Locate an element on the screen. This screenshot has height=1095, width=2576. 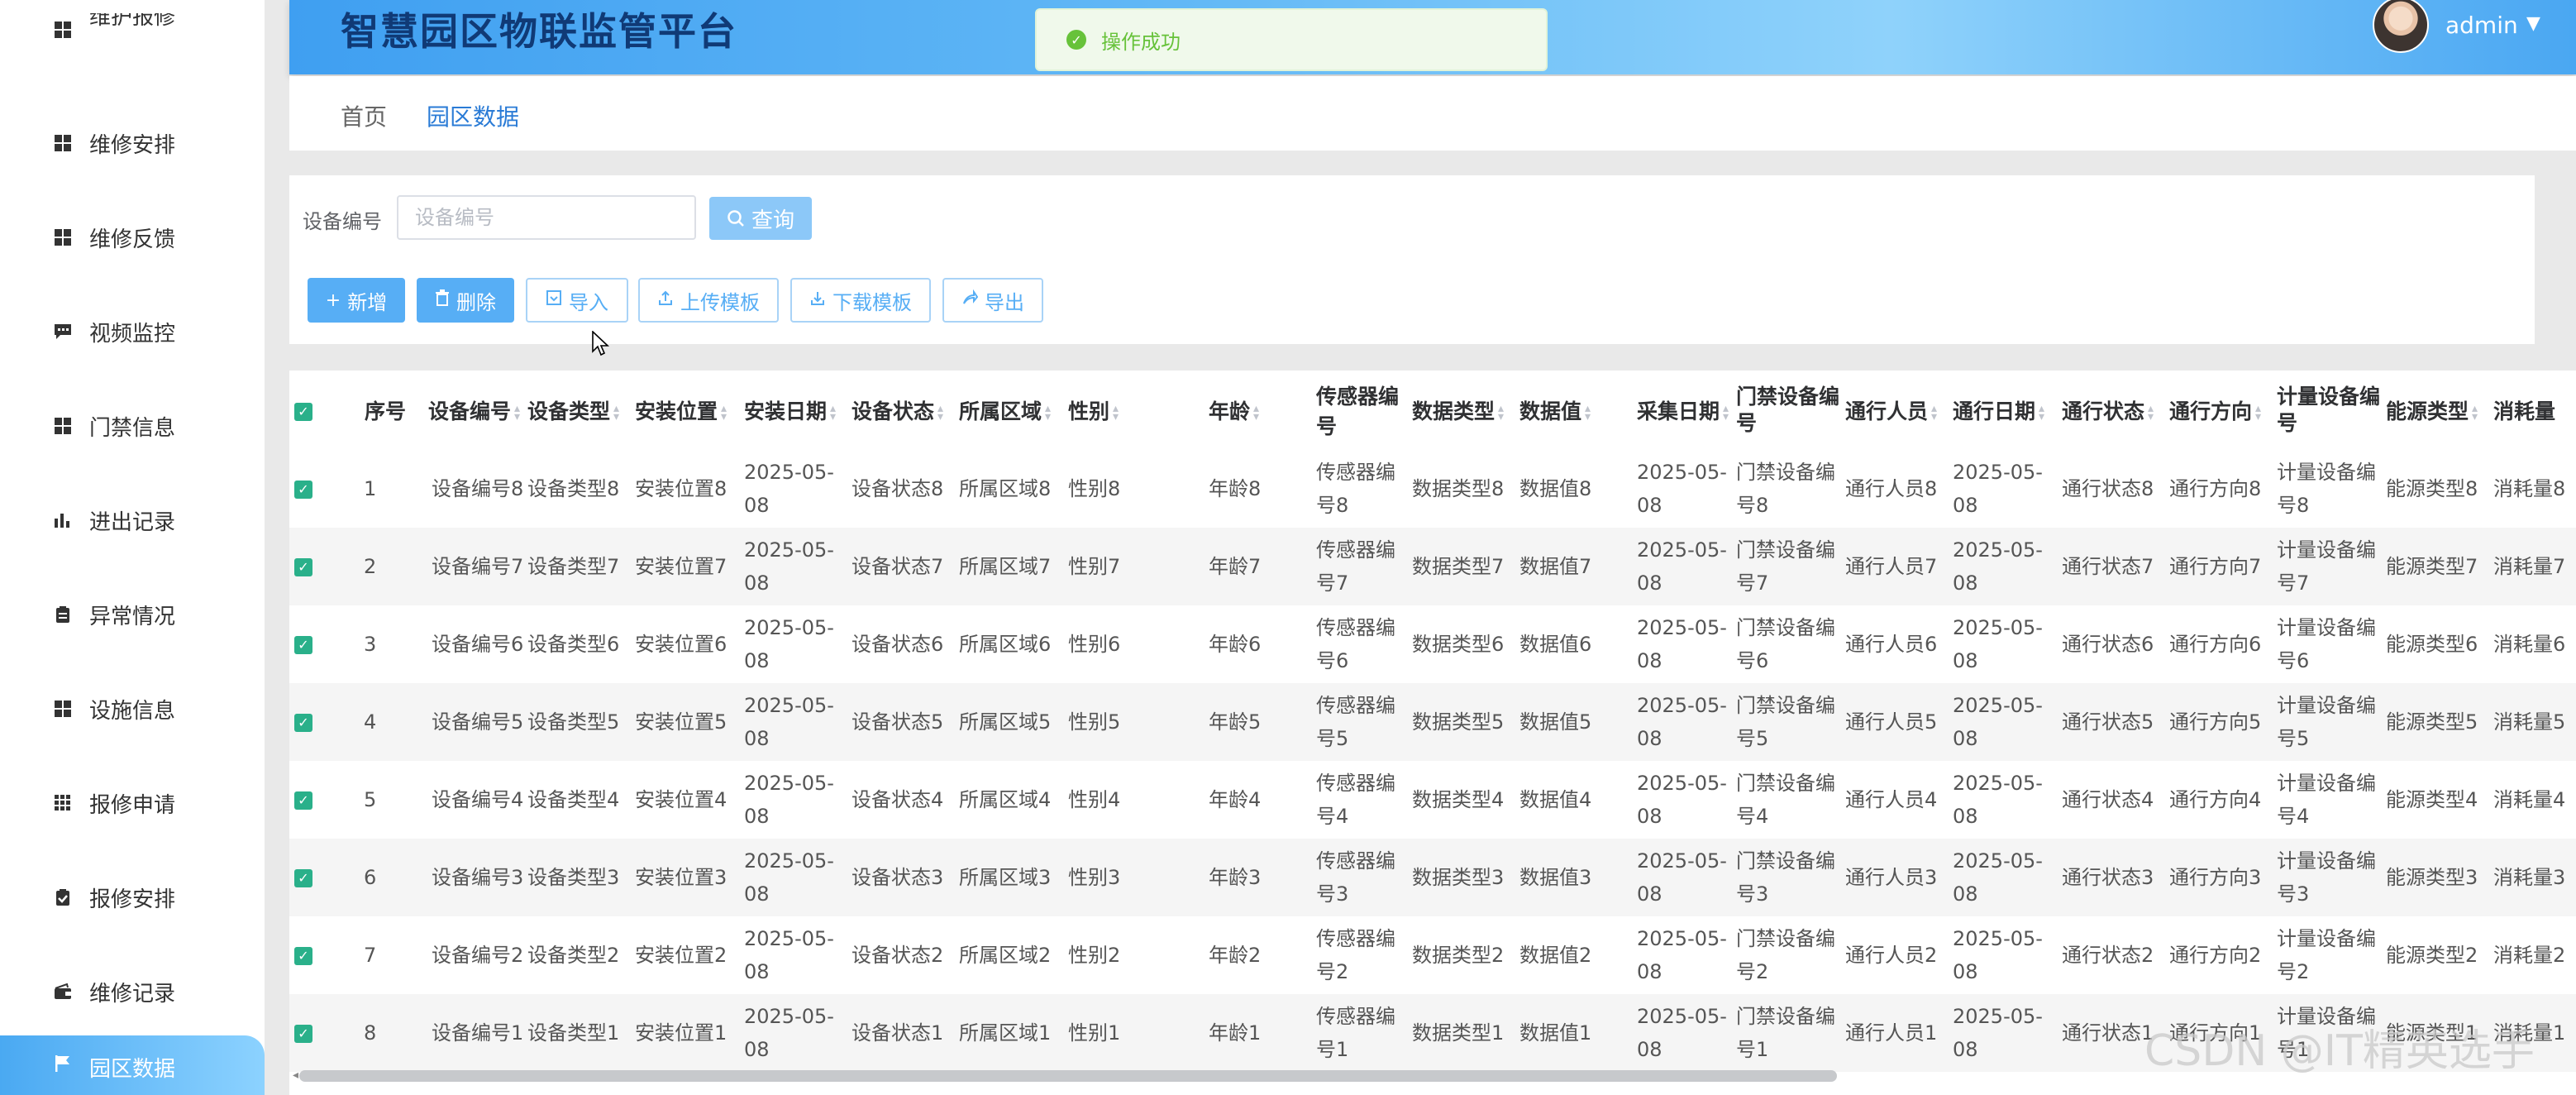
column-header-sortable: 通行人员 ▴ ▾ is located at coordinates (1899, 410).